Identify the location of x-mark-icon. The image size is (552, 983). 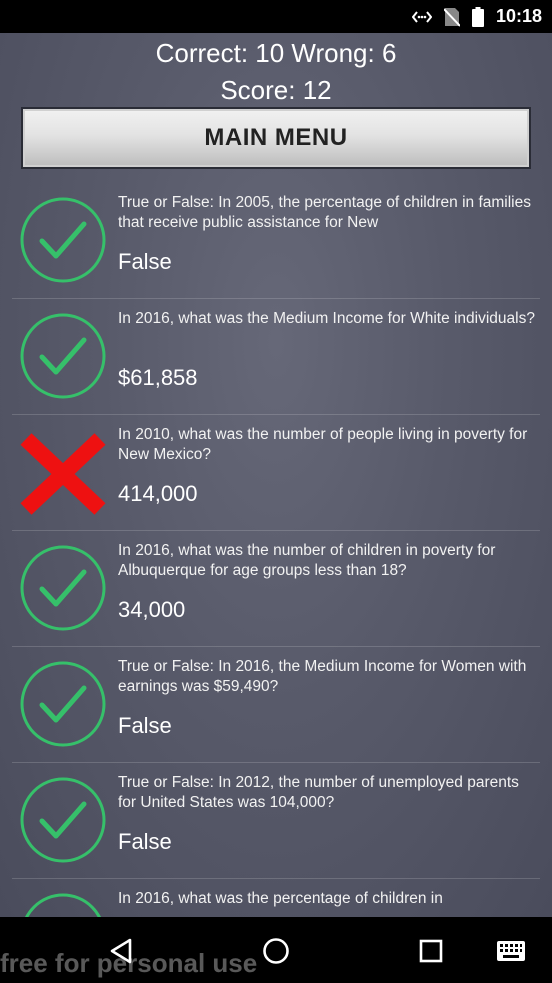
(63, 472).